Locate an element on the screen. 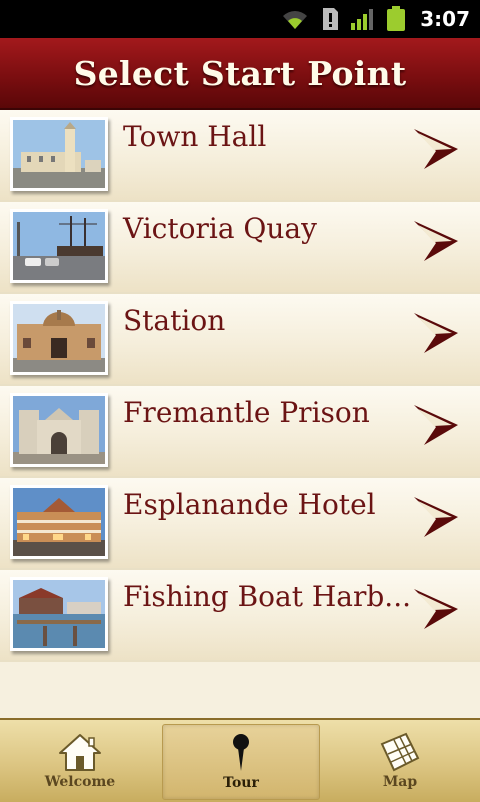 The height and width of the screenshot is (802, 480). pin-icon is located at coordinates (241, 752).